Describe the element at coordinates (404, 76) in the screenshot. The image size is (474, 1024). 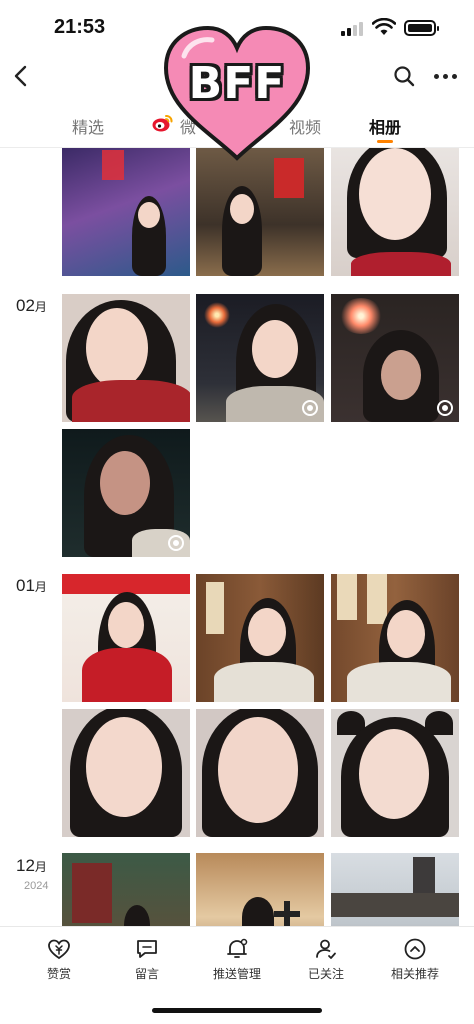
I see `search-icon` at that location.